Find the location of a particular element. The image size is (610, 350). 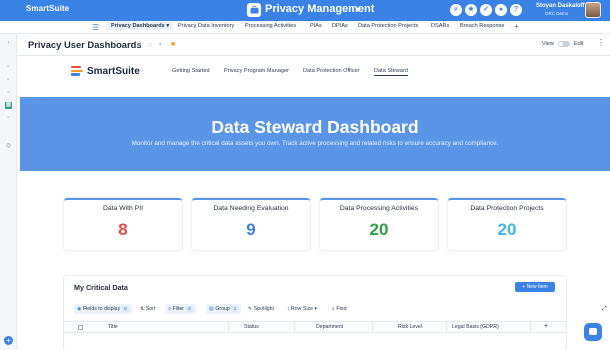

settings-icon: ◎ is located at coordinates (8, 146).